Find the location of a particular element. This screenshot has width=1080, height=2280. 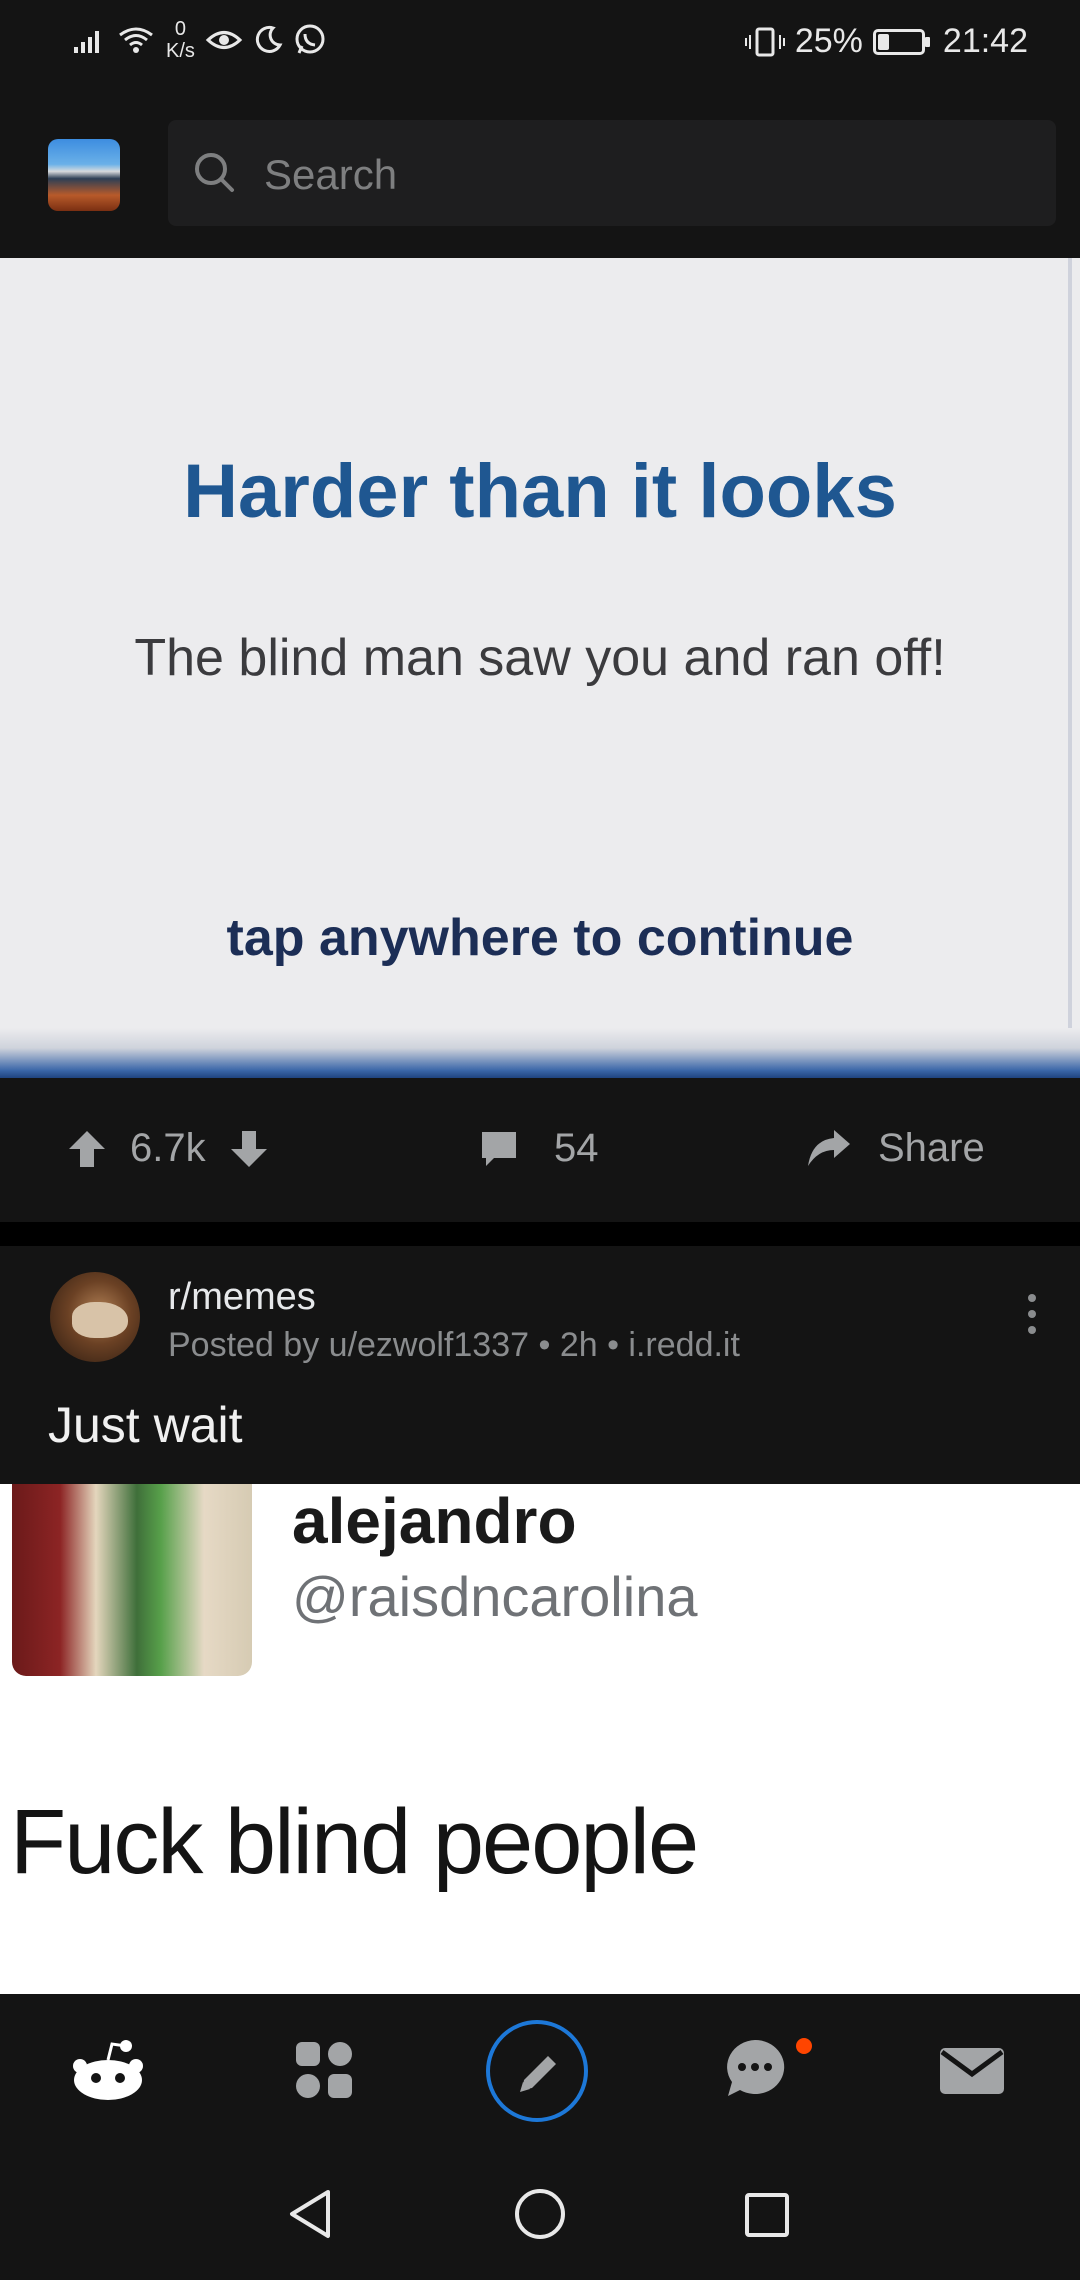

network-speed-unit: K/s is located at coordinates (180, 51).